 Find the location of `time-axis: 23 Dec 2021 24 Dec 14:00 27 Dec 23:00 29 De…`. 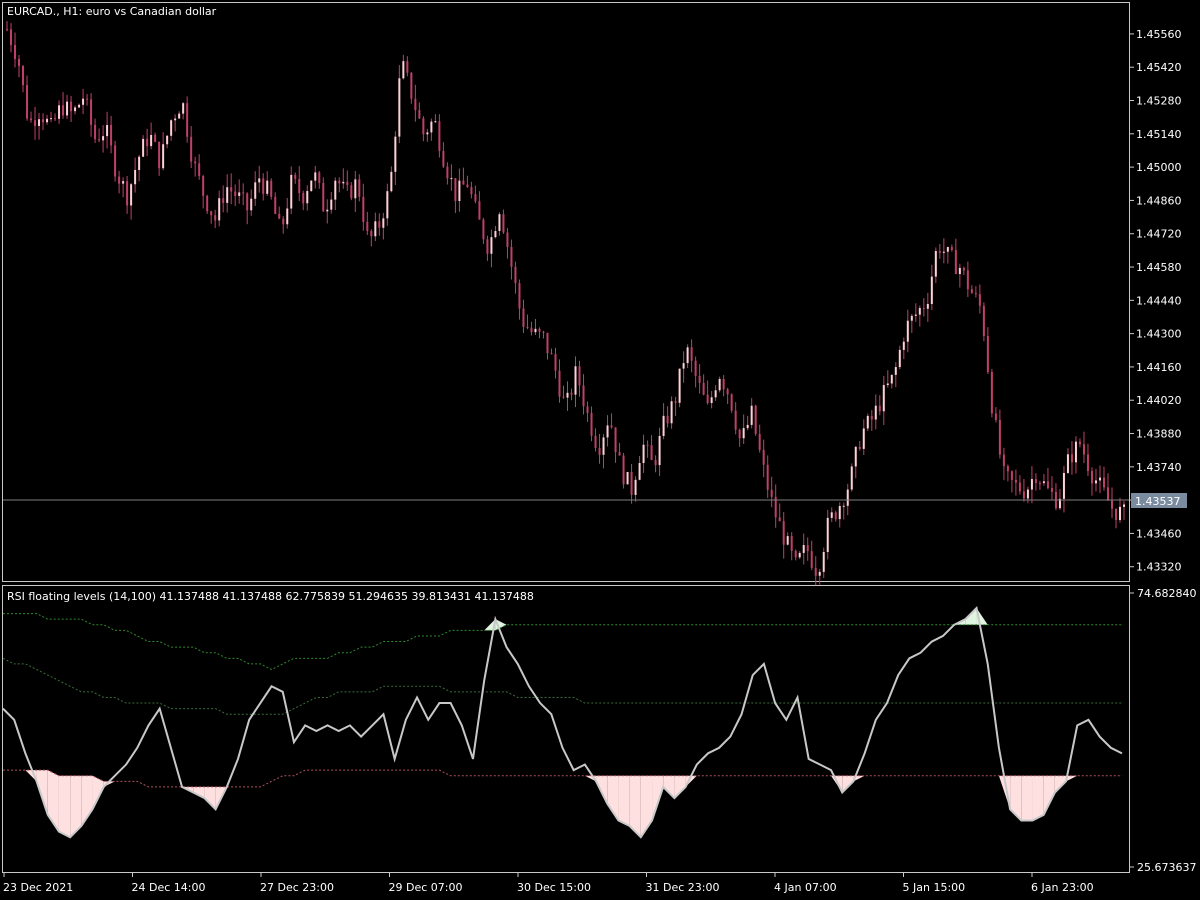

time-axis: 23 Dec 2021 24 Dec 14:00 27 Dec 23:00 29 De… is located at coordinates (548, 883).